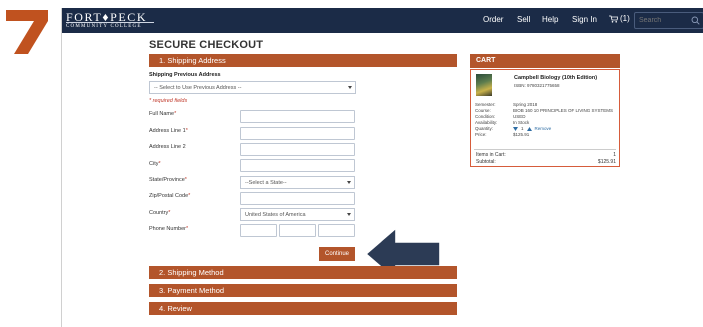  Describe the element at coordinates (500, 116) in the screenshot. I see `cart-detail-condition: Condition: USED` at that location.